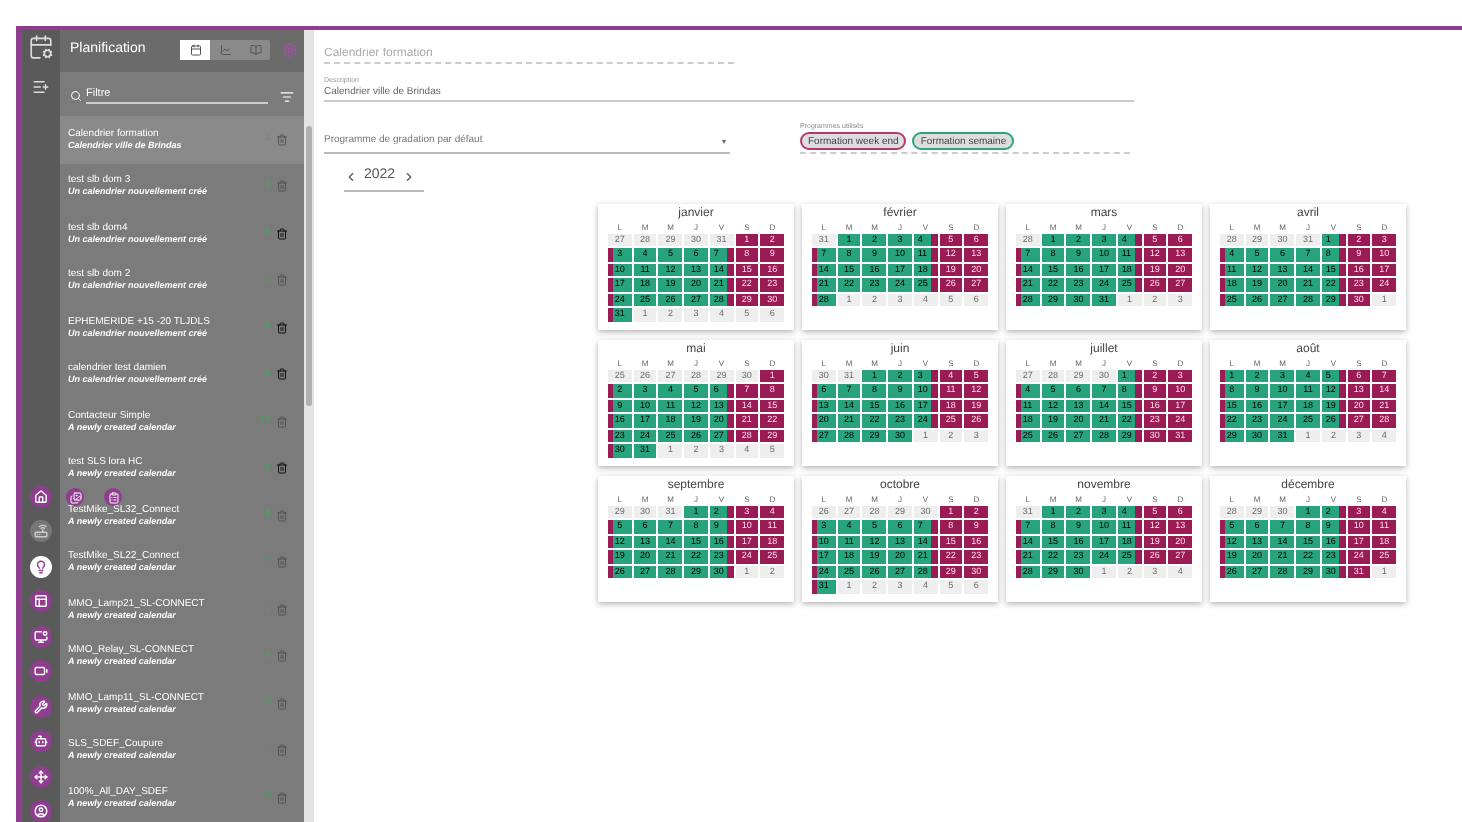  What do you see at coordinates (75, 497) in the screenshot?
I see `images-icon` at bounding box center [75, 497].